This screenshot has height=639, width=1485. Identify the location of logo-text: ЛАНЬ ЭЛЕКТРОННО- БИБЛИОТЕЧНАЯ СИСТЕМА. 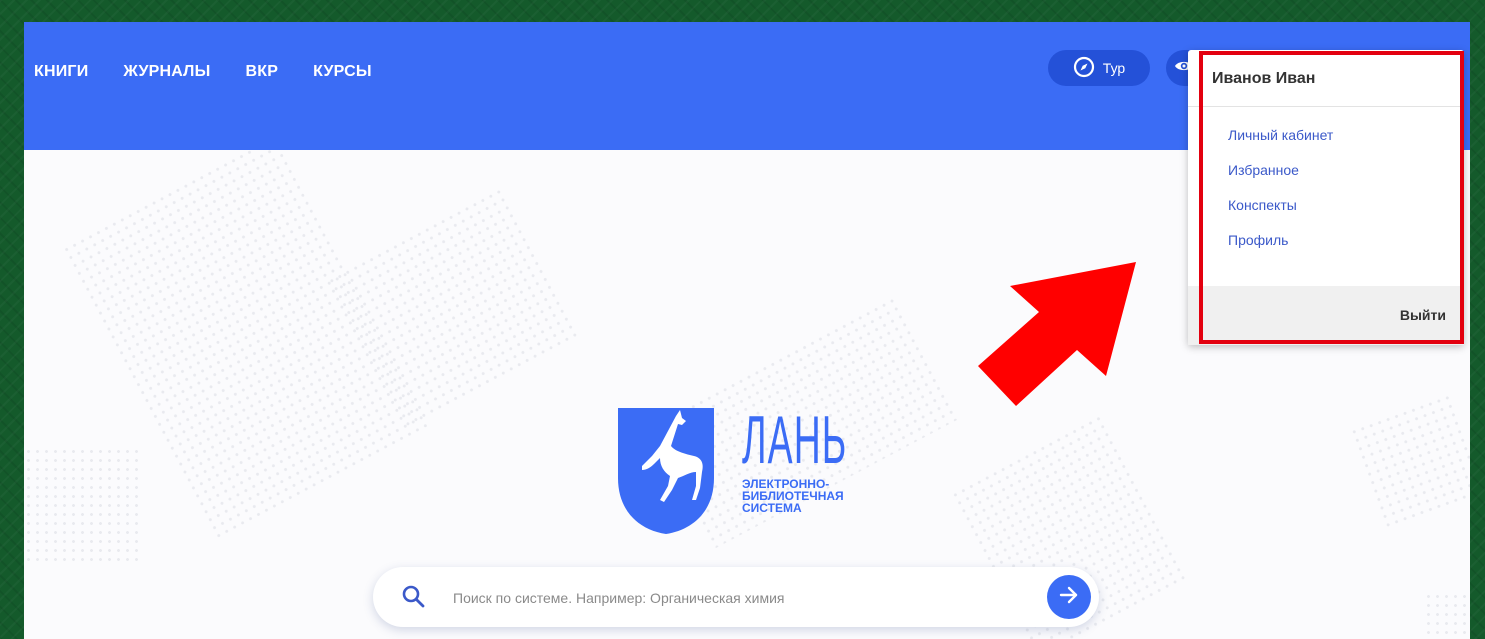
(822, 460).